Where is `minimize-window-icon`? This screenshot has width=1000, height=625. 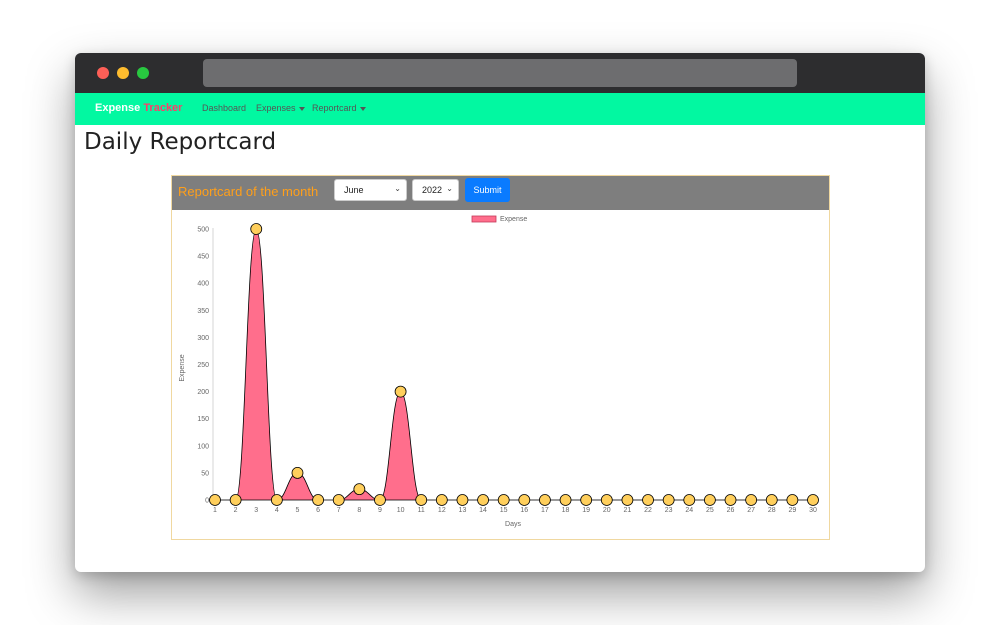
minimize-window-icon is located at coordinates (123, 73).